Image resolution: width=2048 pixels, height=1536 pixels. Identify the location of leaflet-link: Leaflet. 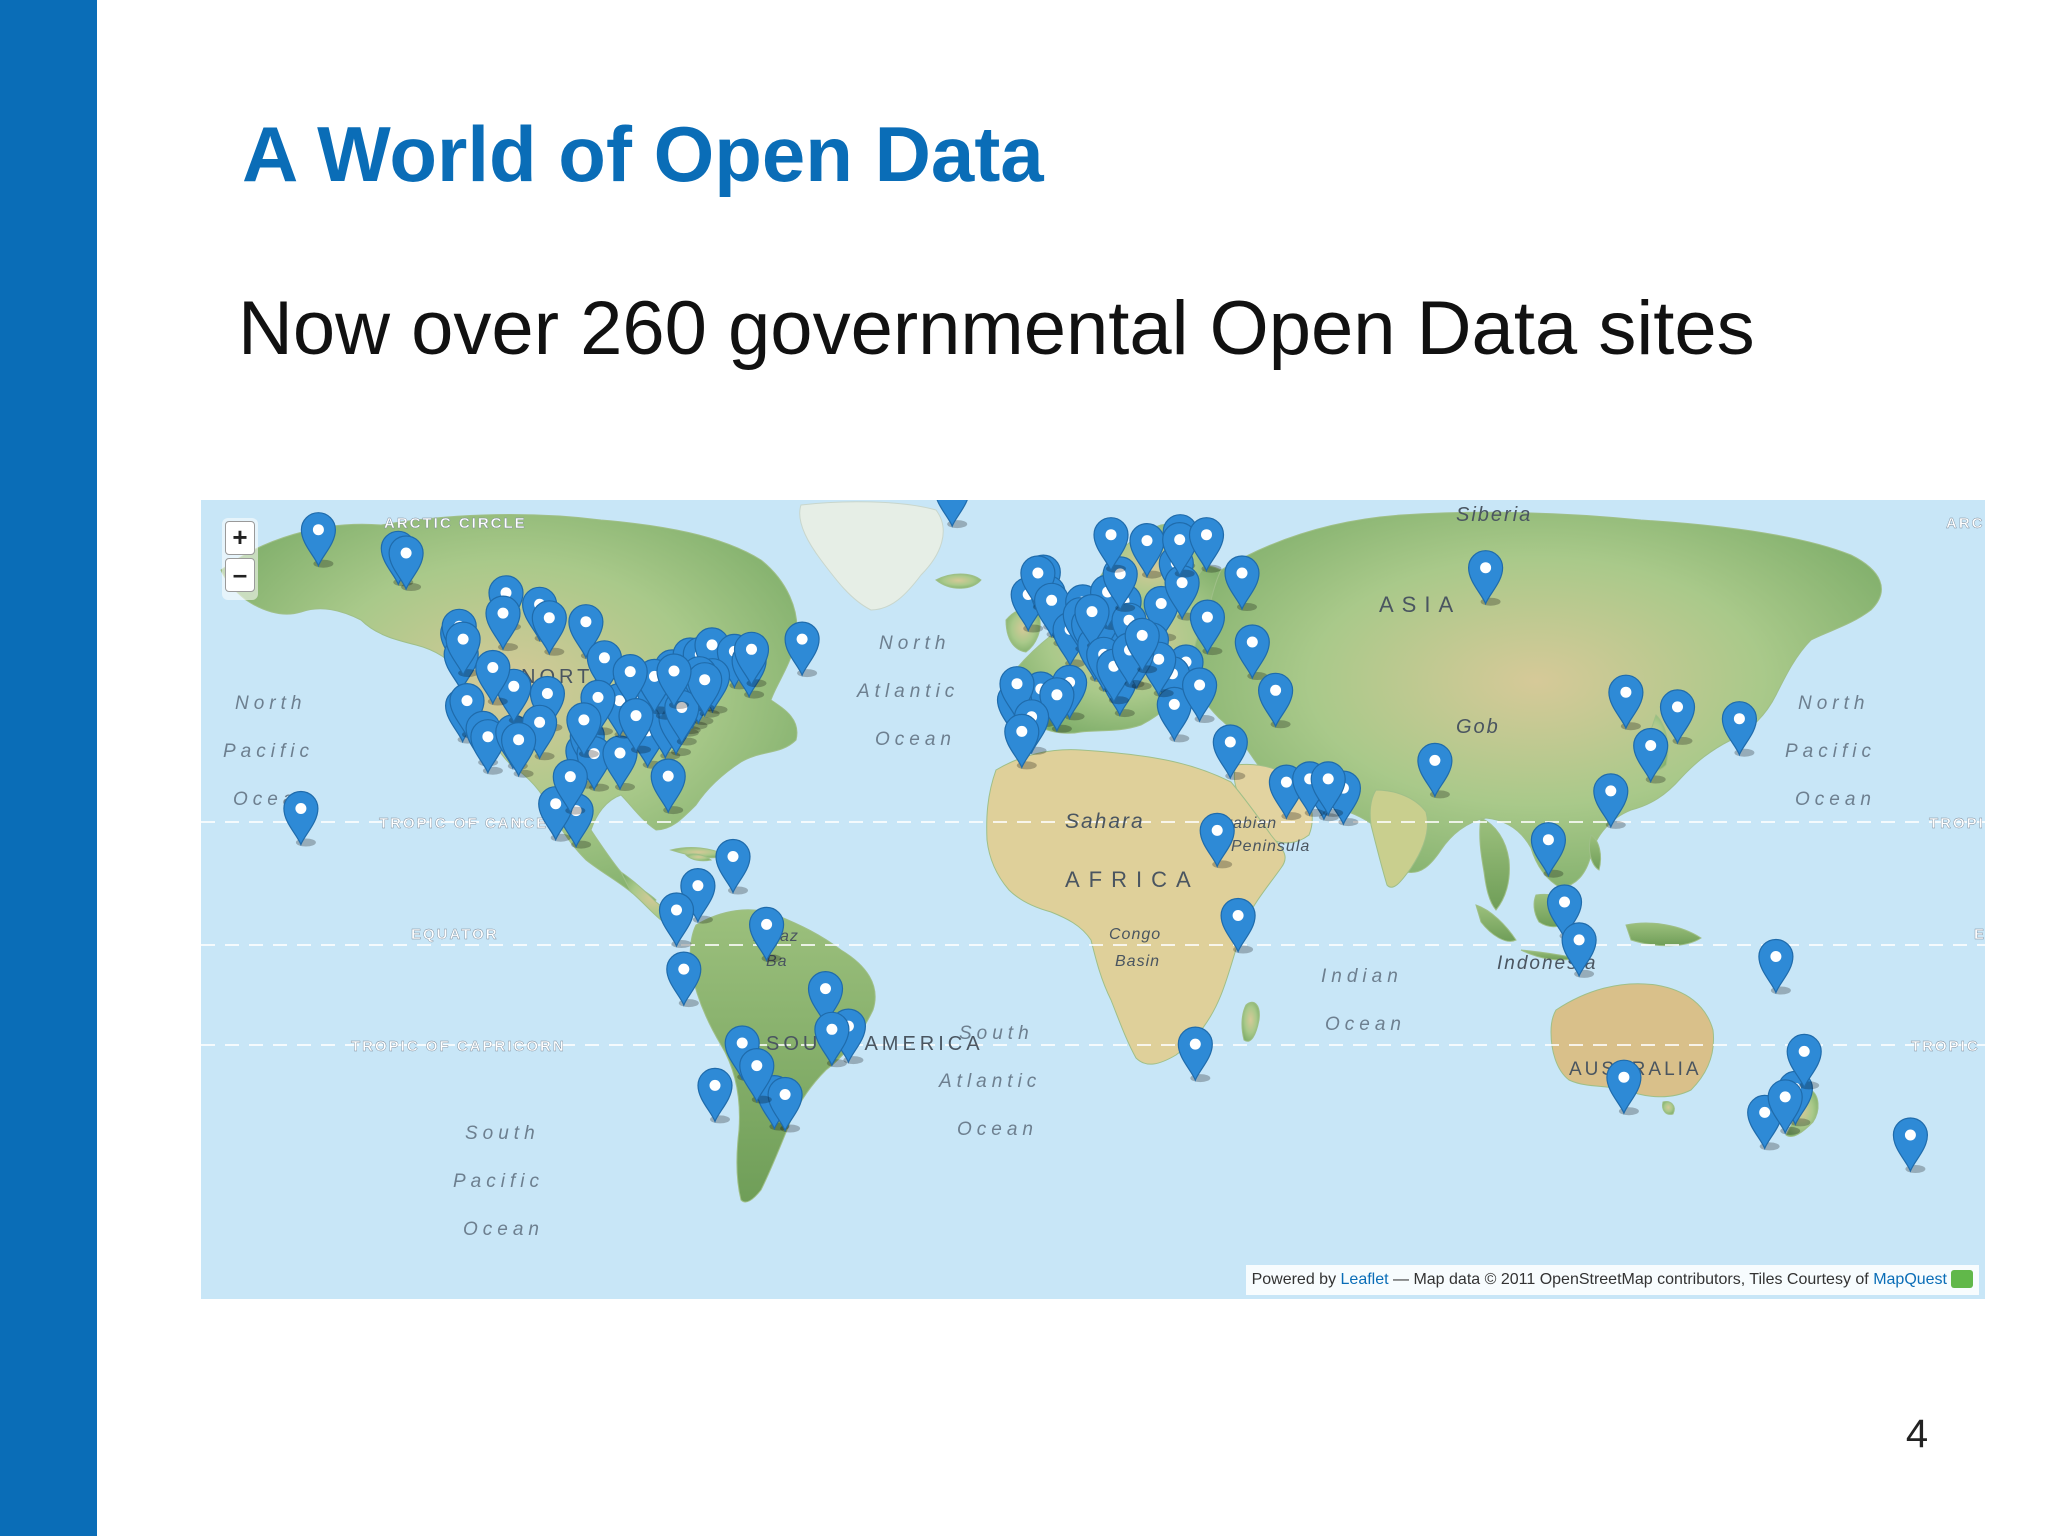
(1365, 1279).